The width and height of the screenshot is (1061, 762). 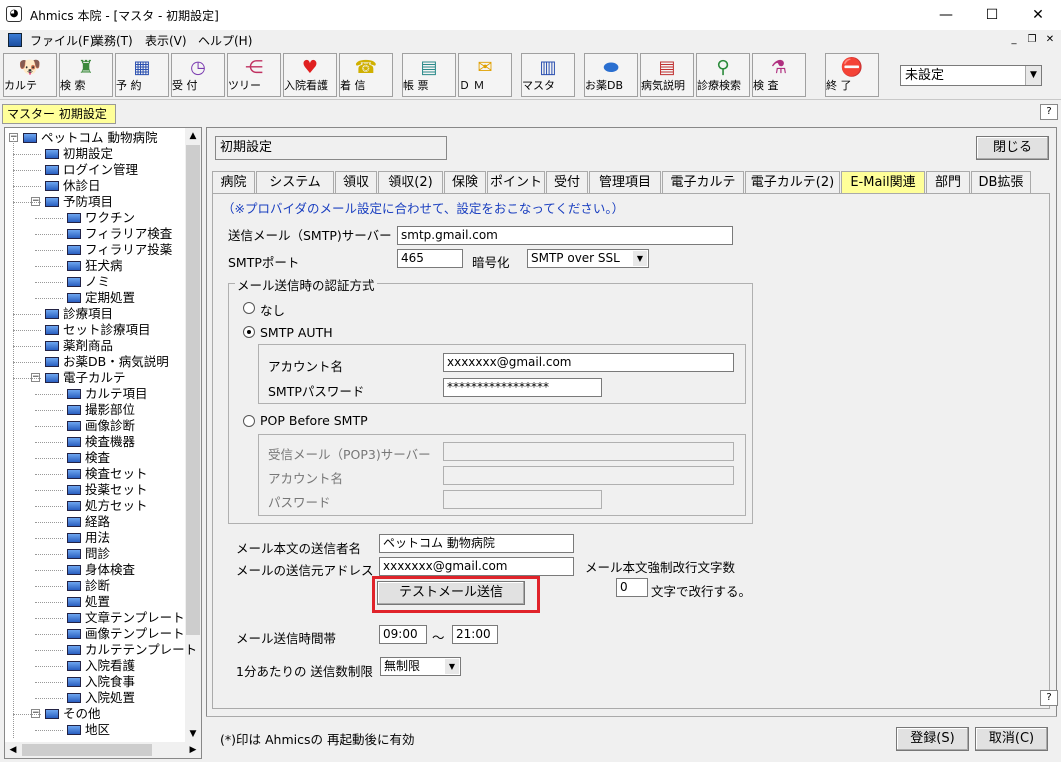 I want to click on tree-item: 休診日, so click(x=73, y=186).